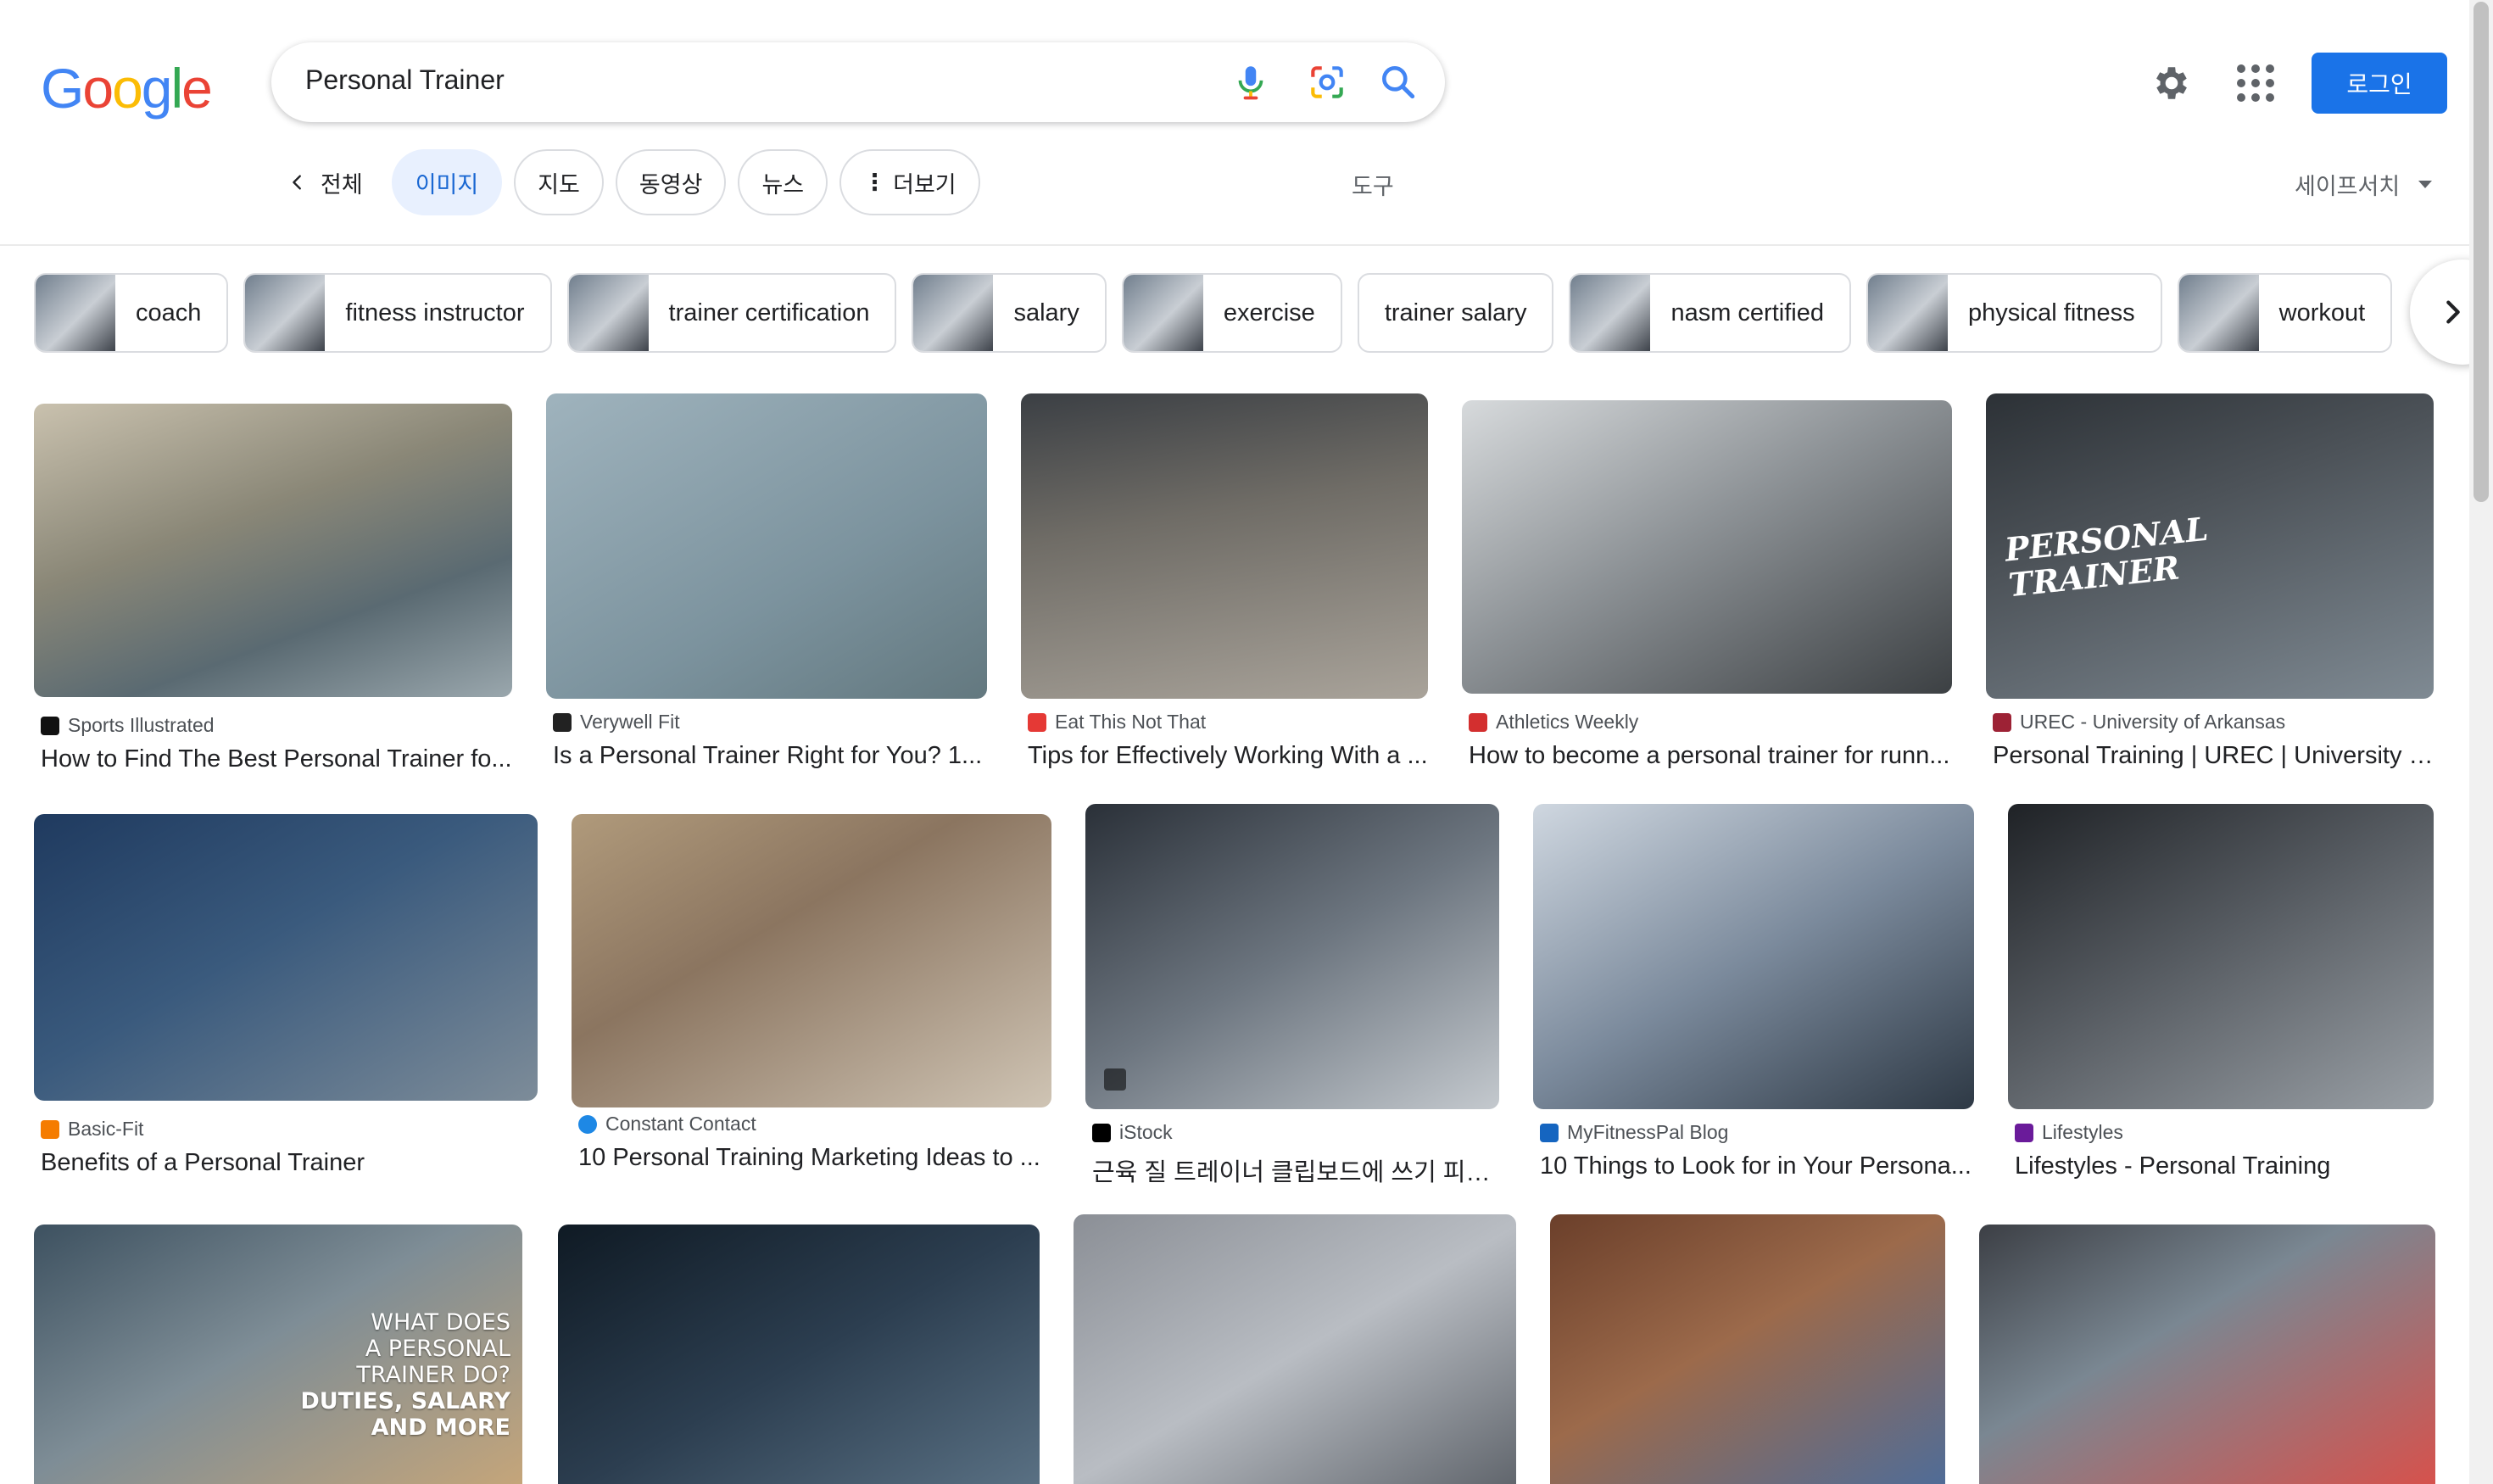 This screenshot has width=2493, height=1484. Describe the element at coordinates (1327, 82) in the screenshot. I see `camera-lens-icon` at that location.